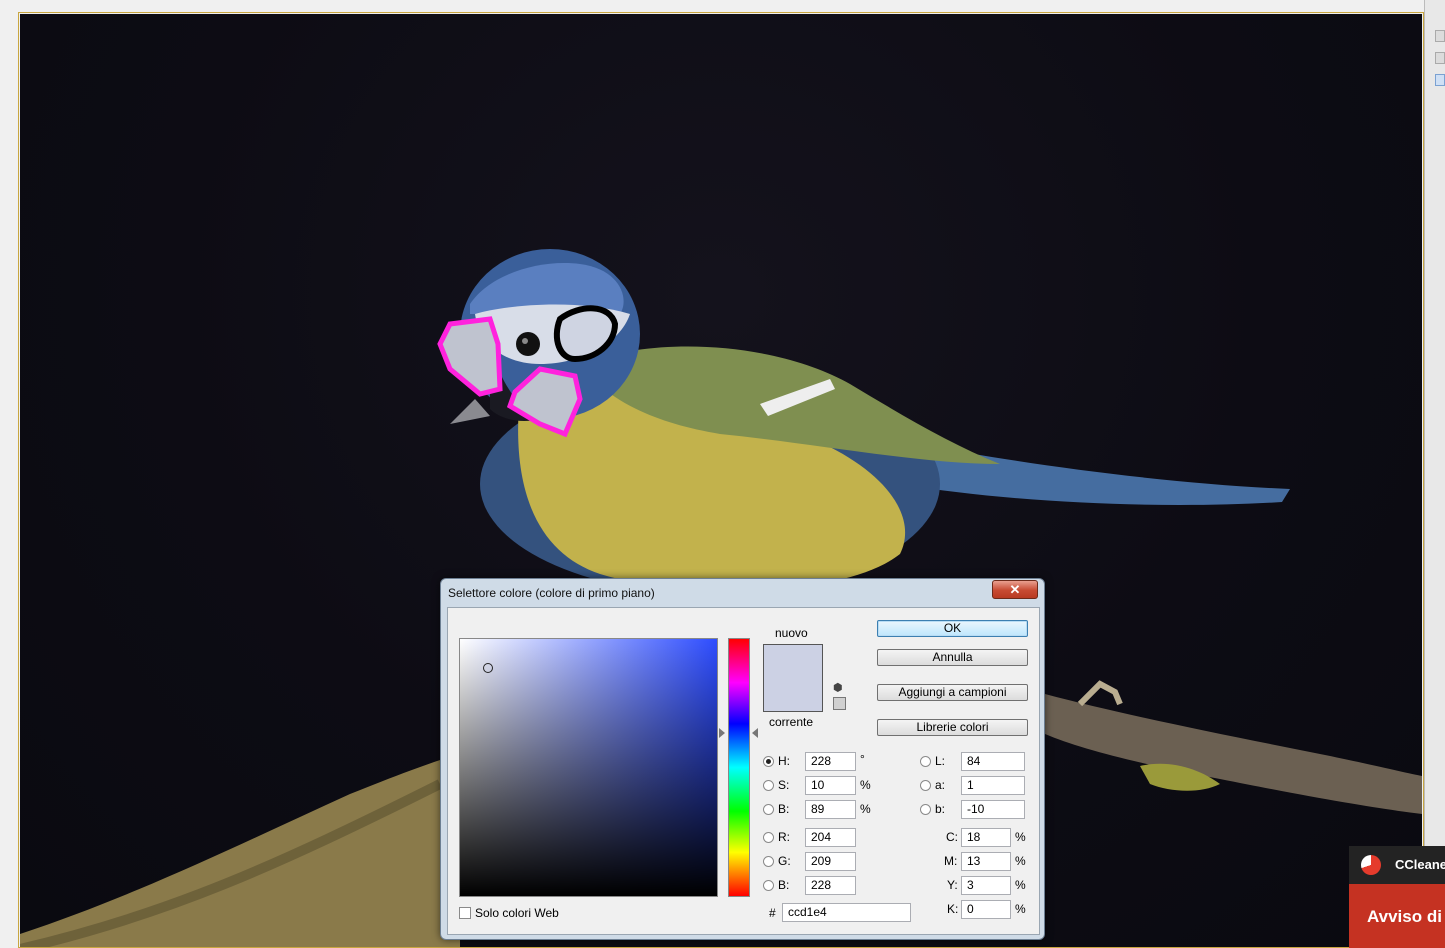 This screenshot has width=1445, height=948. What do you see at coordinates (517, 913) in the screenshot?
I see `web-only-label: Solo colori Web` at bounding box center [517, 913].